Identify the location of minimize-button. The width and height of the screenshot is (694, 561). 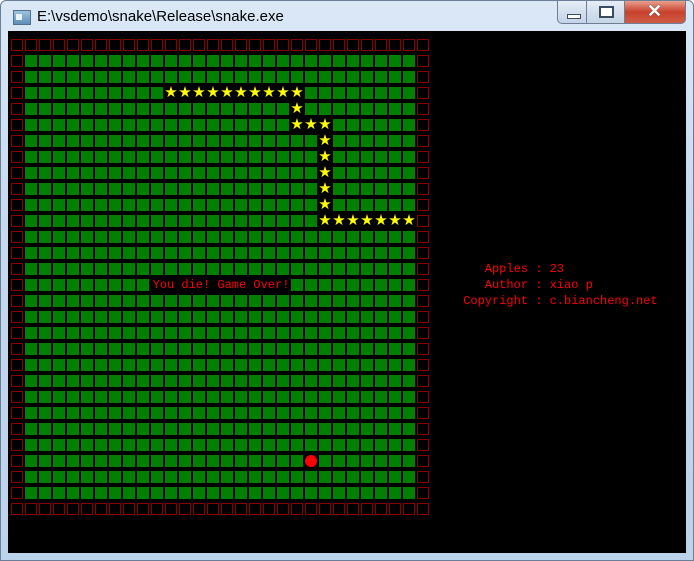
(572, 12).